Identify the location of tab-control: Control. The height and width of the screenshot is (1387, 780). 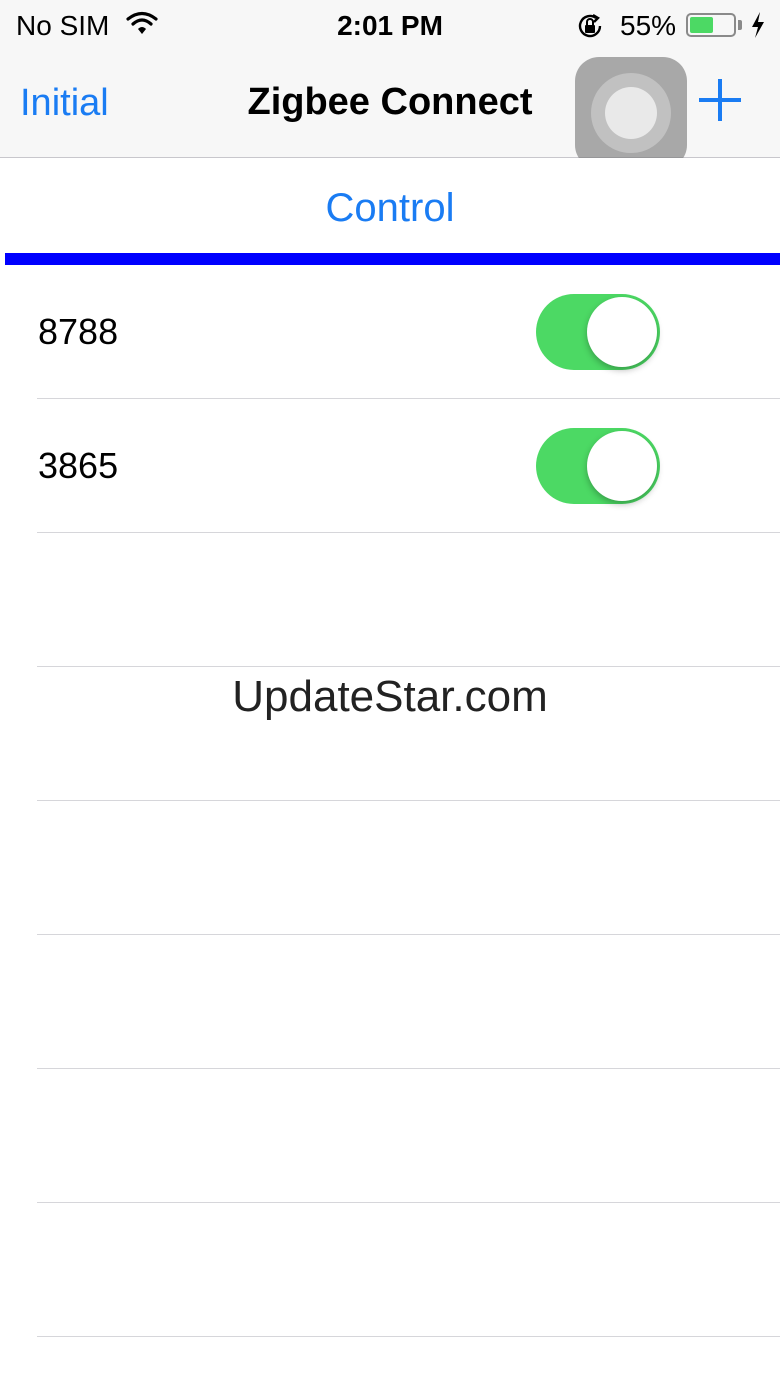
(390, 208).